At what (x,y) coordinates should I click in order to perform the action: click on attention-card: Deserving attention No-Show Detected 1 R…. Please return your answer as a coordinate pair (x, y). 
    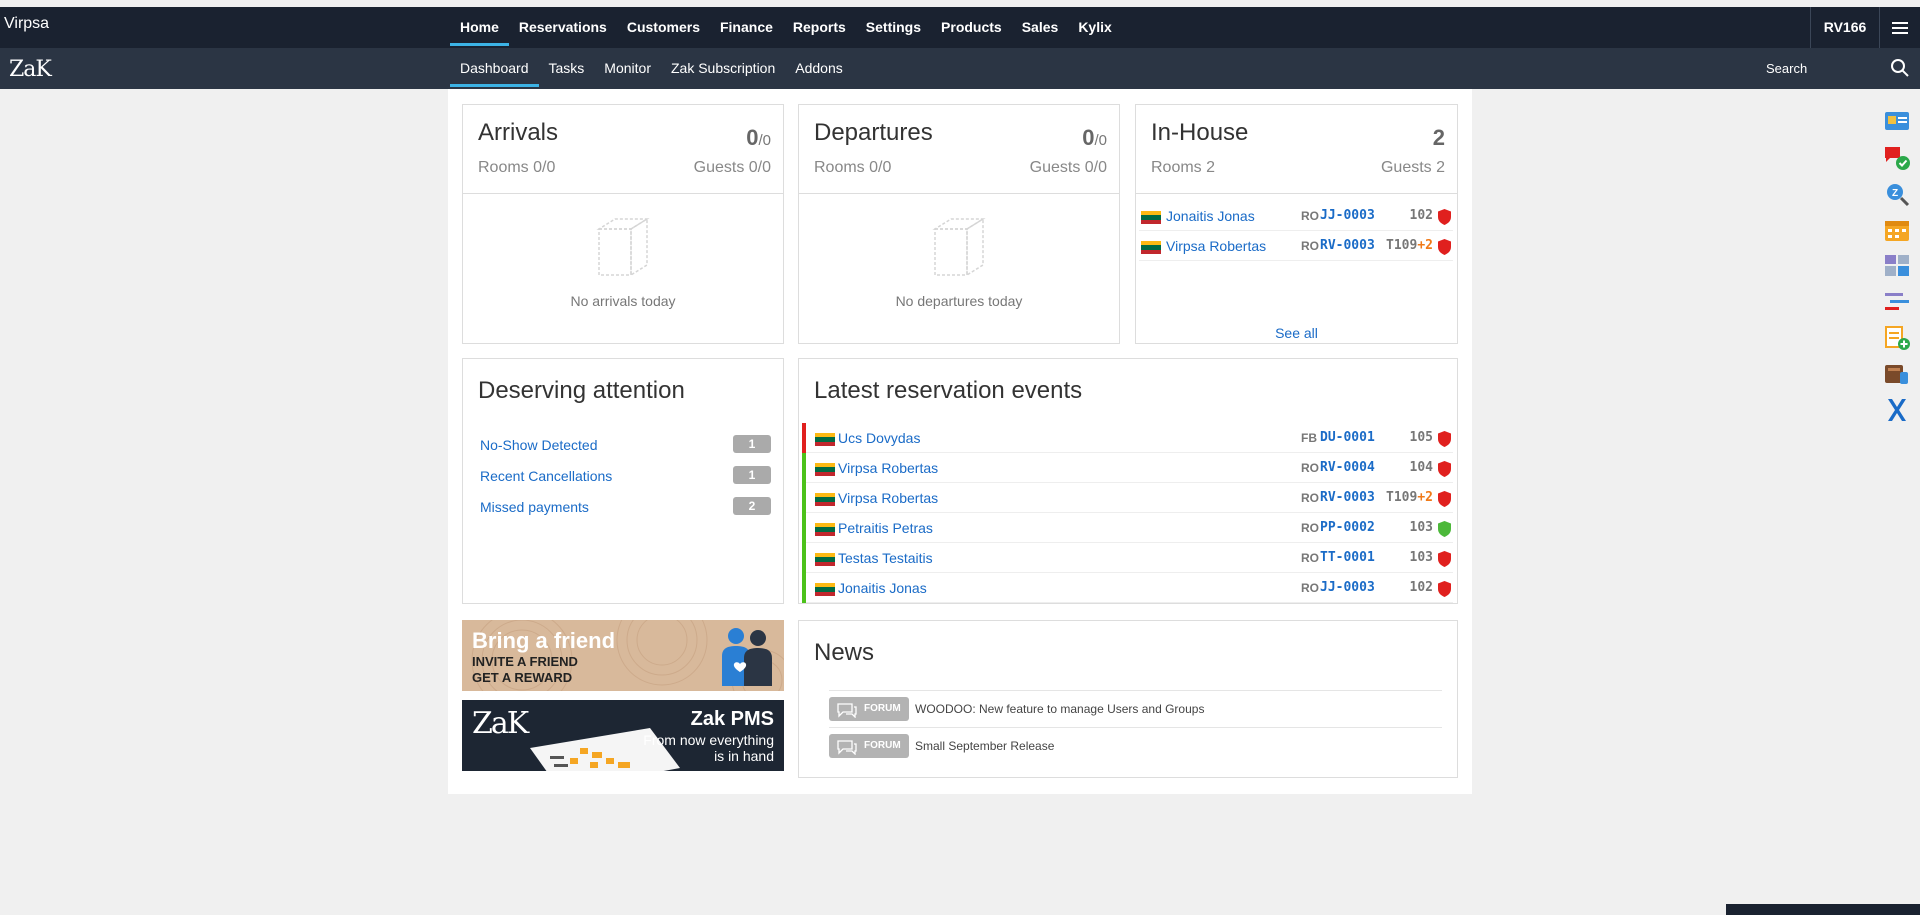
    Looking at the image, I should click on (623, 481).